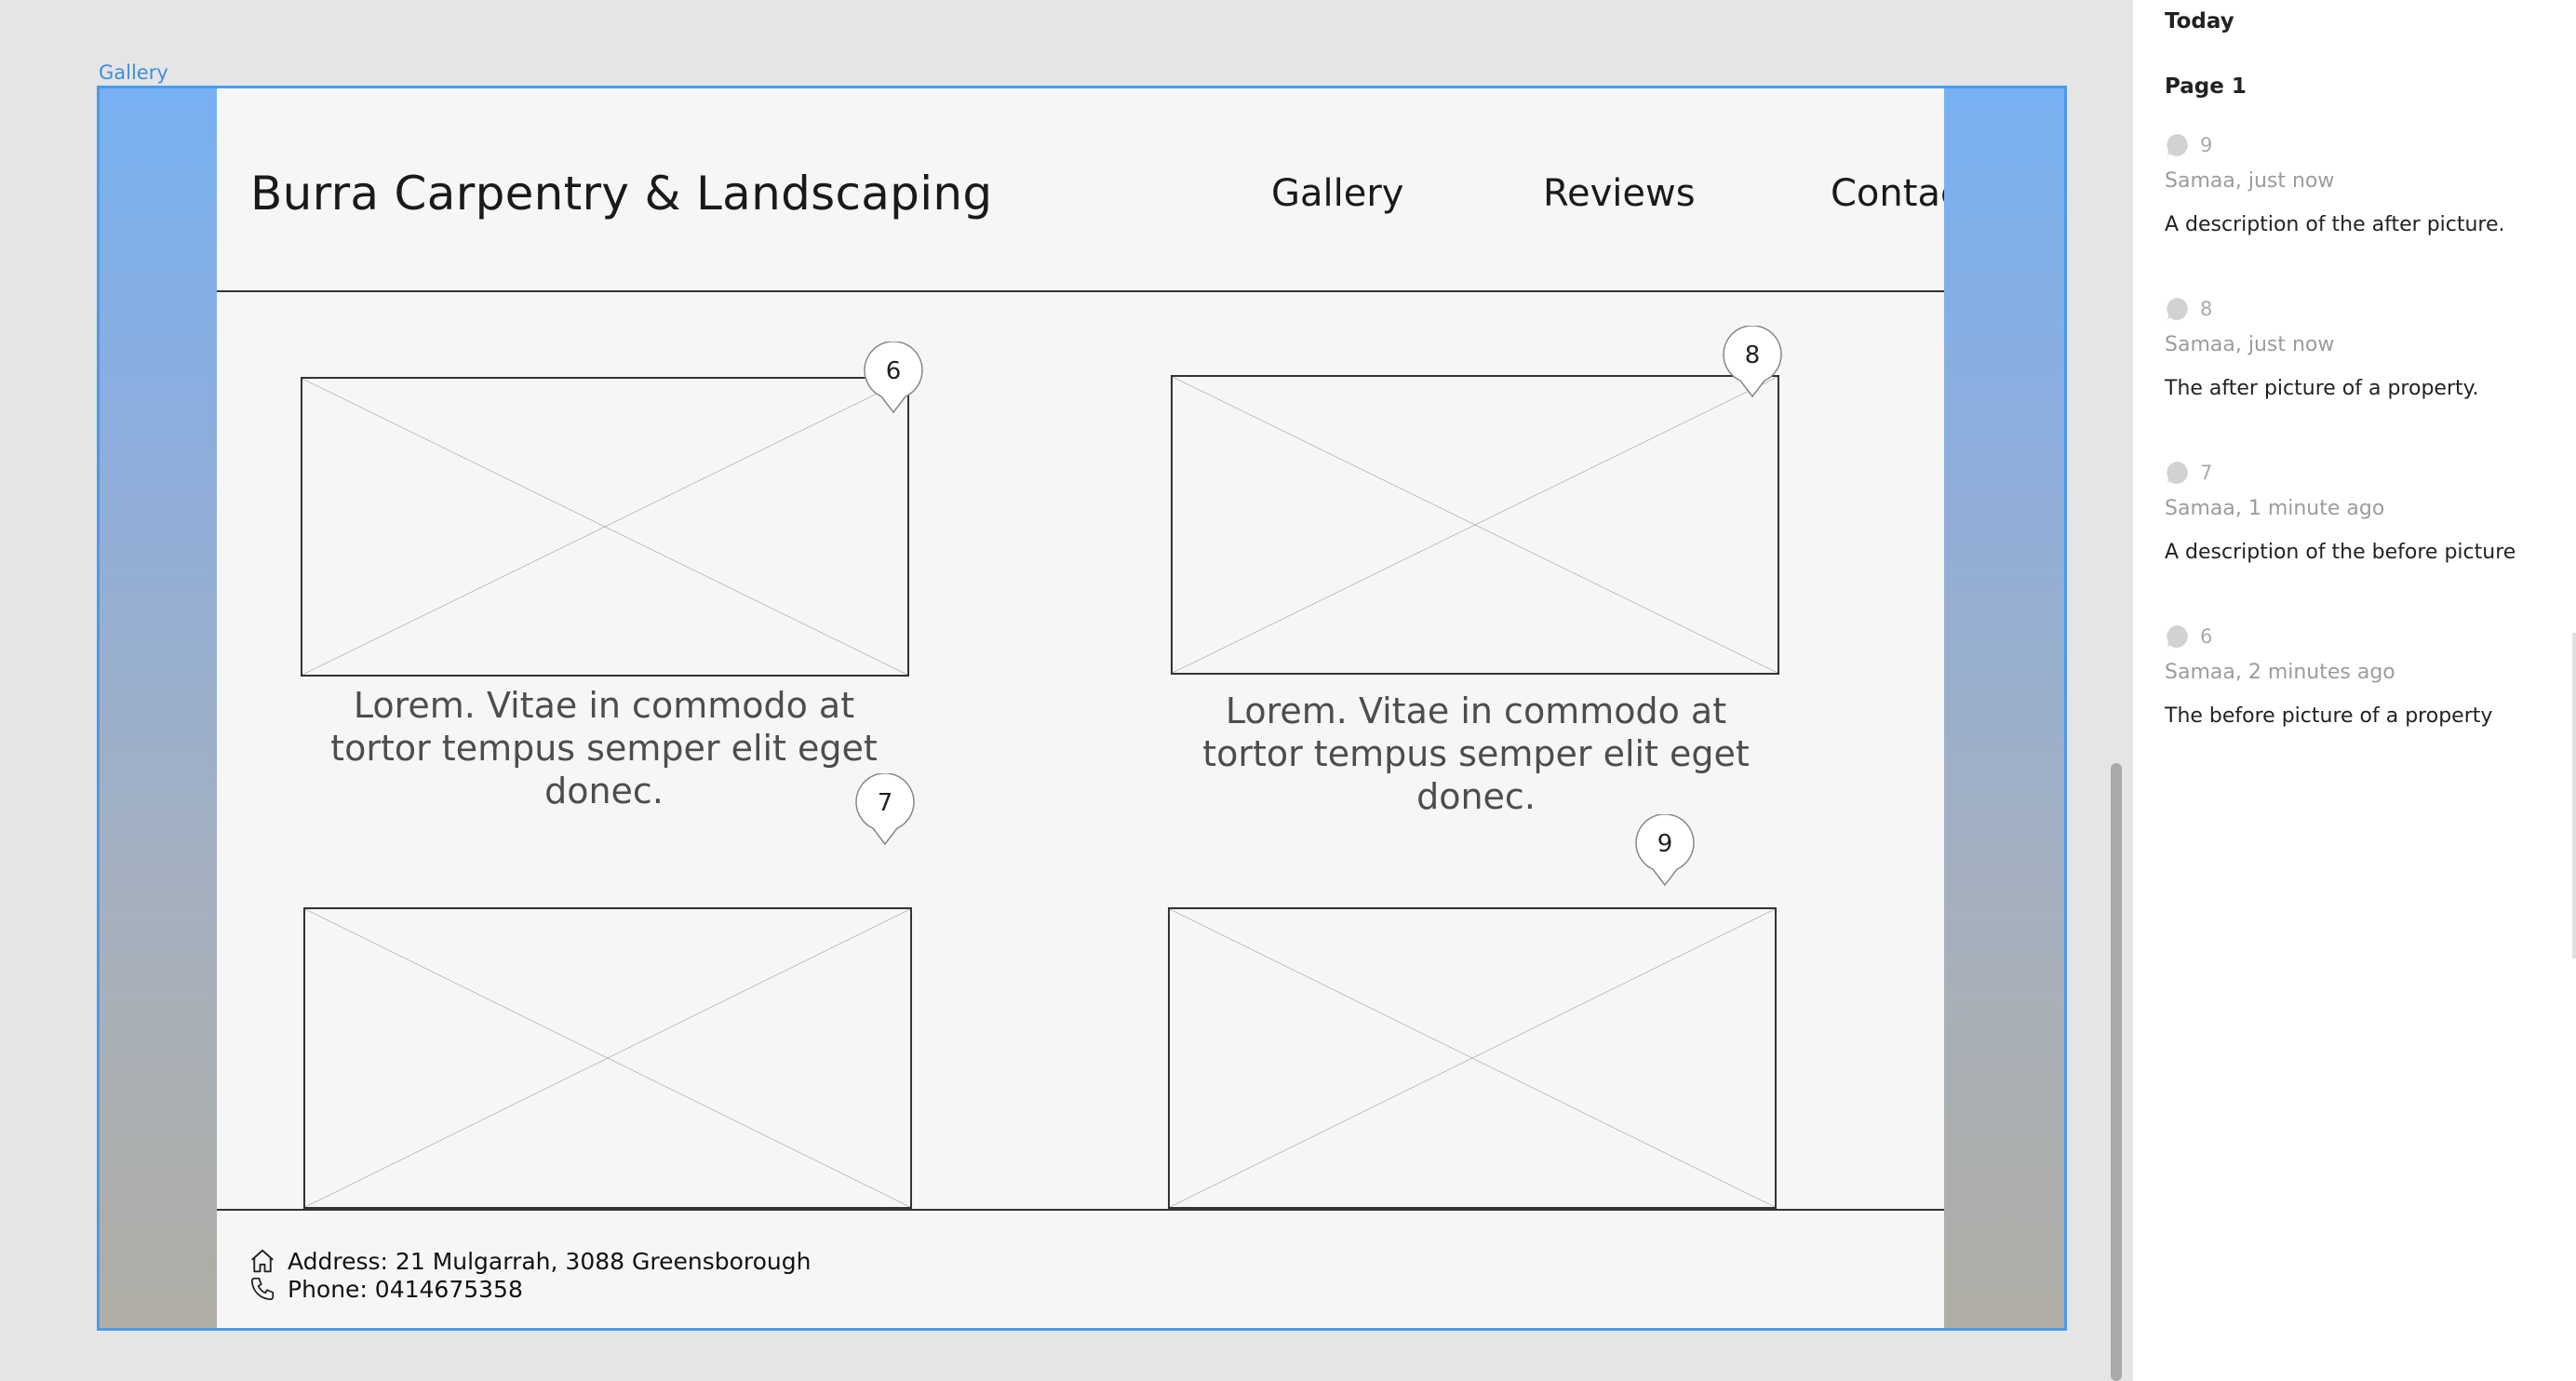 This screenshot has width=2576, height=1381. Describe the element at coordinates (1475, 525) in the screenshot. I see `image-placeholder-after` at that location.